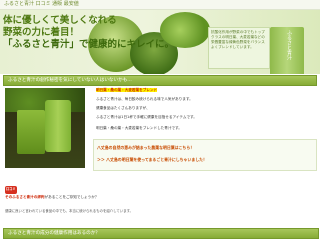  I want to click on review-caption: そのふるさと青汁の評判があることをご存知でしょうか？, so click(51, 197).